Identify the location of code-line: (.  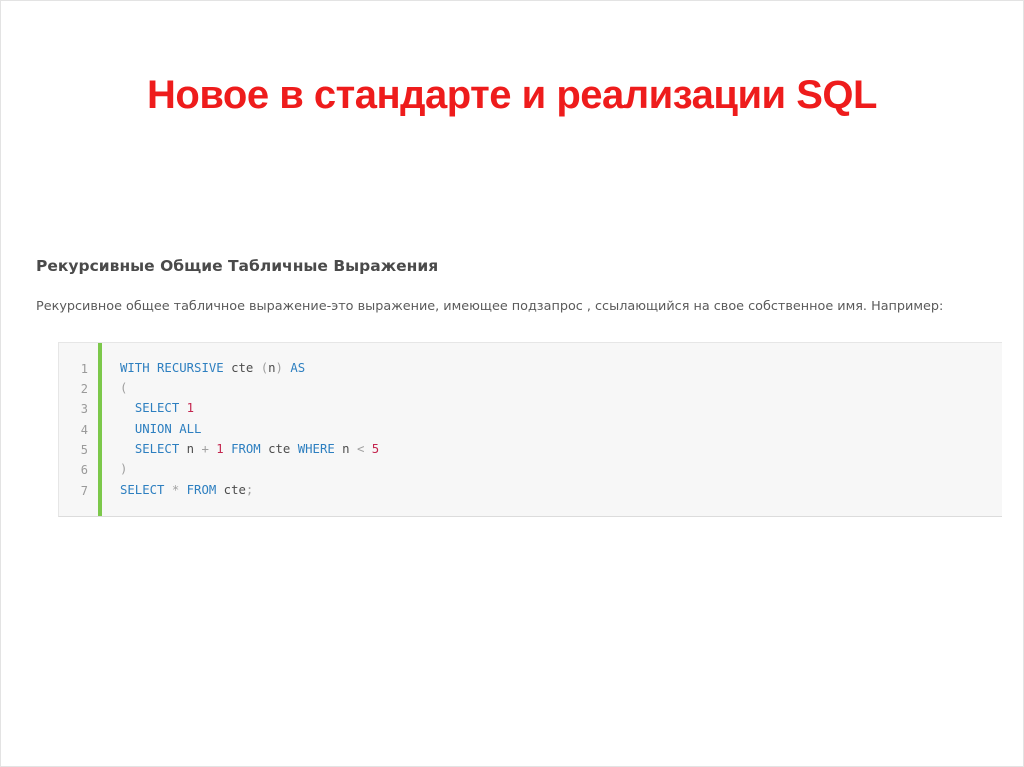
(123, 388).